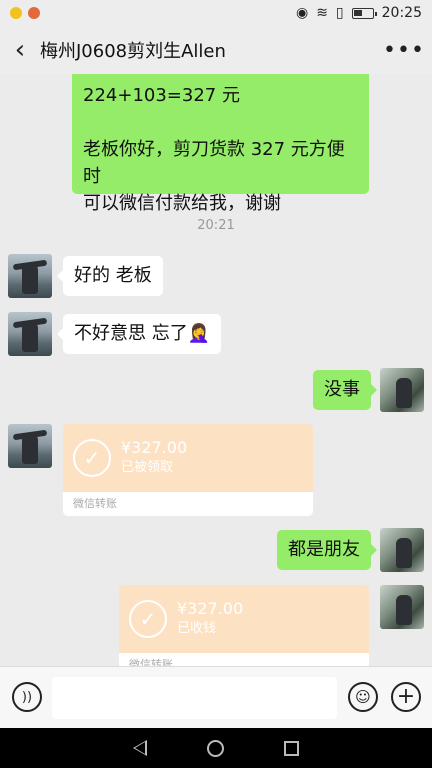 Image resolution: width=432 pixels, height=768 pixels. I want to click on system-nav-bar, so click(216, 748).